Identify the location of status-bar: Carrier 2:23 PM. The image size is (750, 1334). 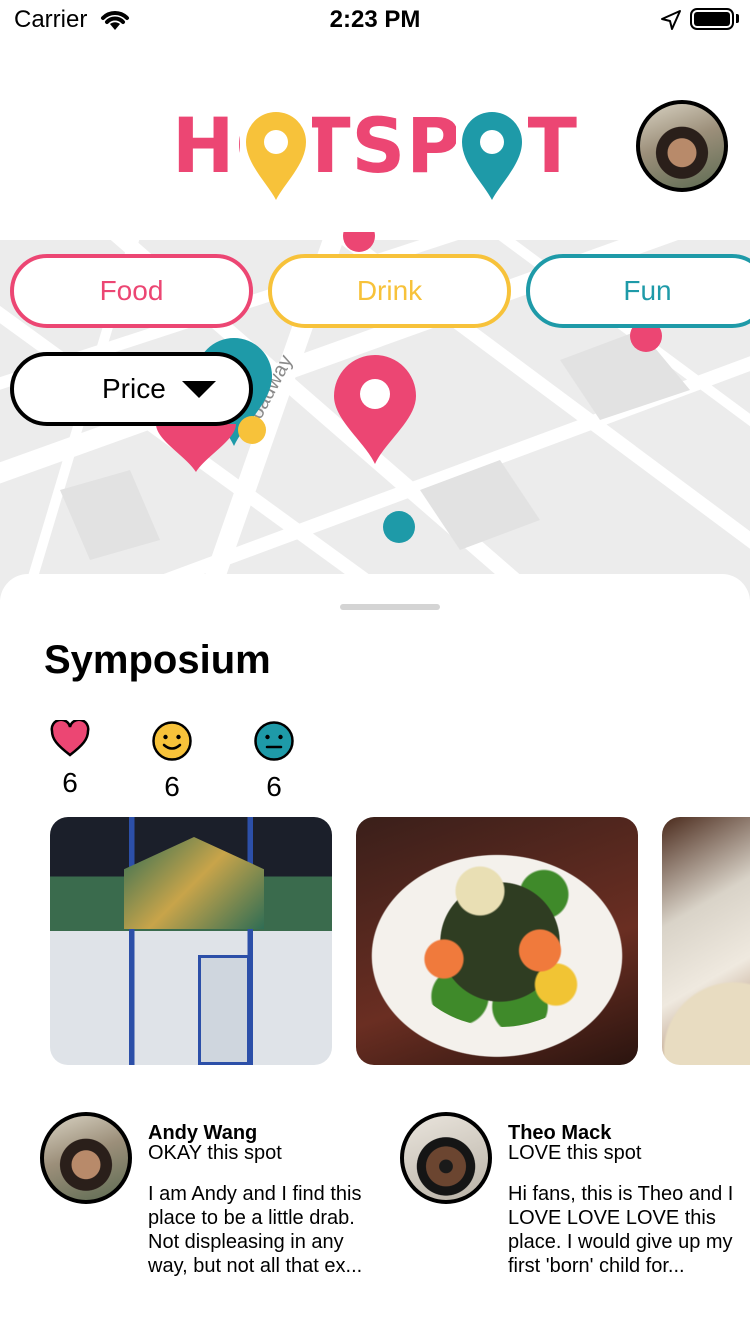
(375, 20).